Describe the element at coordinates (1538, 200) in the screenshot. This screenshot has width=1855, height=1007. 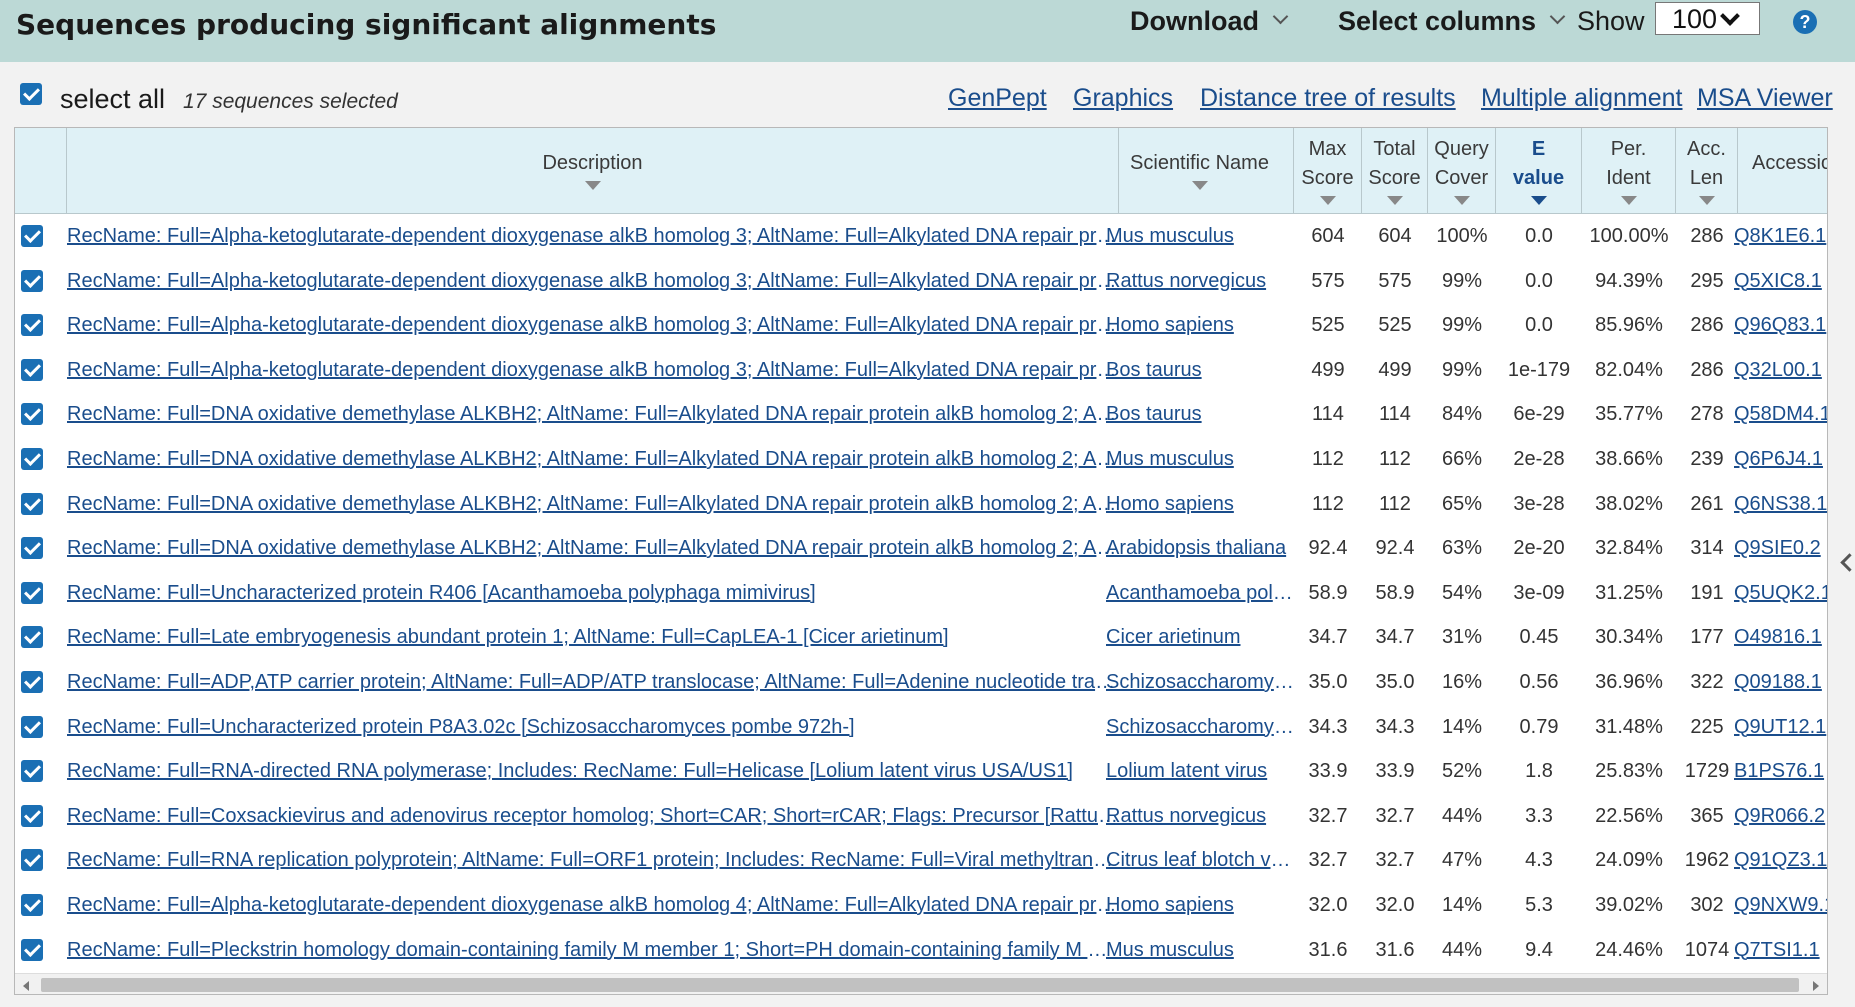
I see `sort-active-icon` at that location.